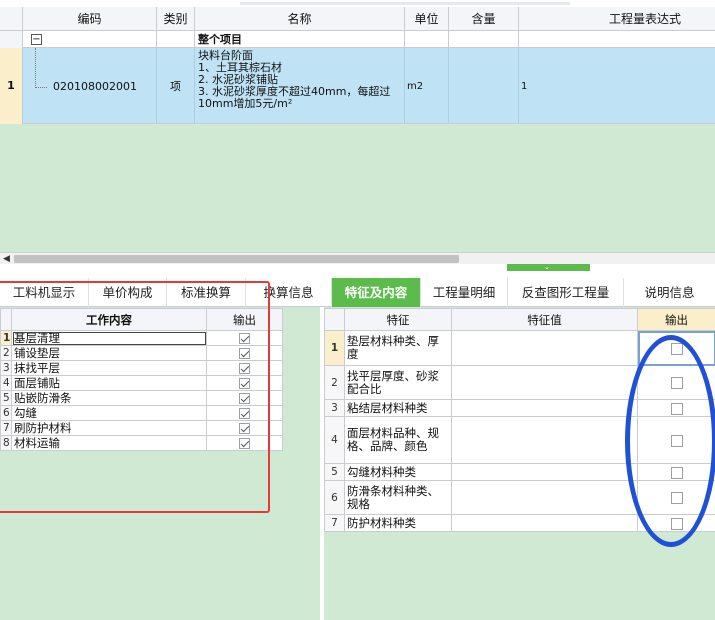 This screenshot has height=620, width=715. I want to click on tab-description: 说明信息, so click(669, 292).